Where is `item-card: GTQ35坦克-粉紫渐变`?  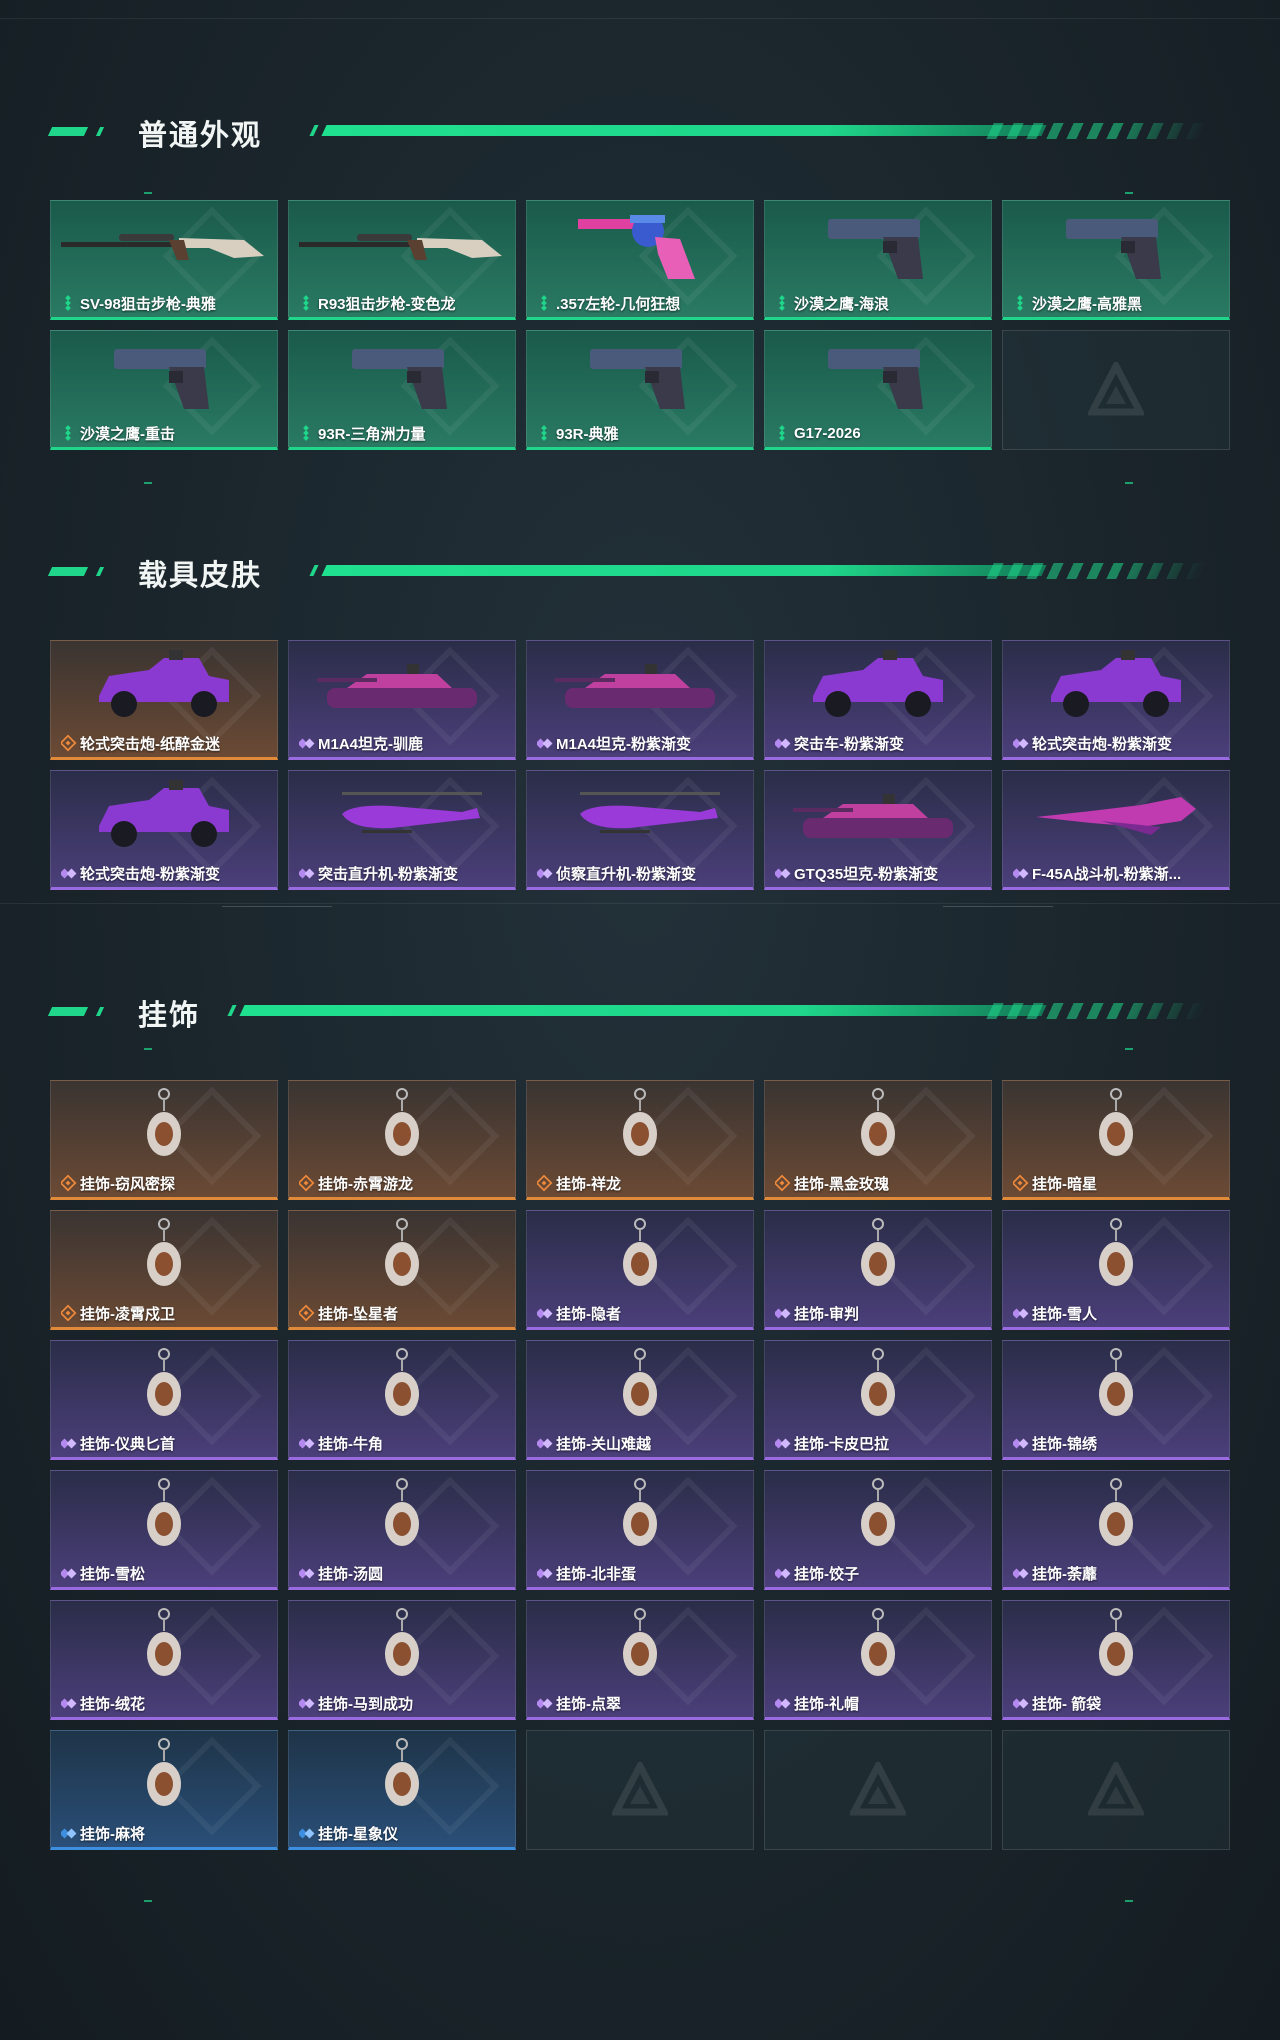
item-card: GTQ35坦克-粉紫渐变 is located at coordinates (878, 830).